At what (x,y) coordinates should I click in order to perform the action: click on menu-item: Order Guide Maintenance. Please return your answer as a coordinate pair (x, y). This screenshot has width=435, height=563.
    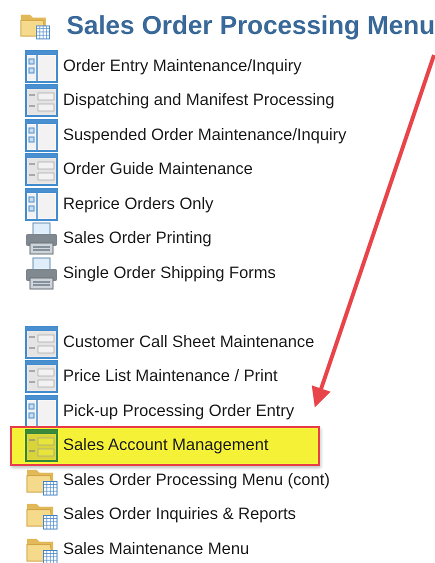
    Looking at the image, I should click on (158, 170).